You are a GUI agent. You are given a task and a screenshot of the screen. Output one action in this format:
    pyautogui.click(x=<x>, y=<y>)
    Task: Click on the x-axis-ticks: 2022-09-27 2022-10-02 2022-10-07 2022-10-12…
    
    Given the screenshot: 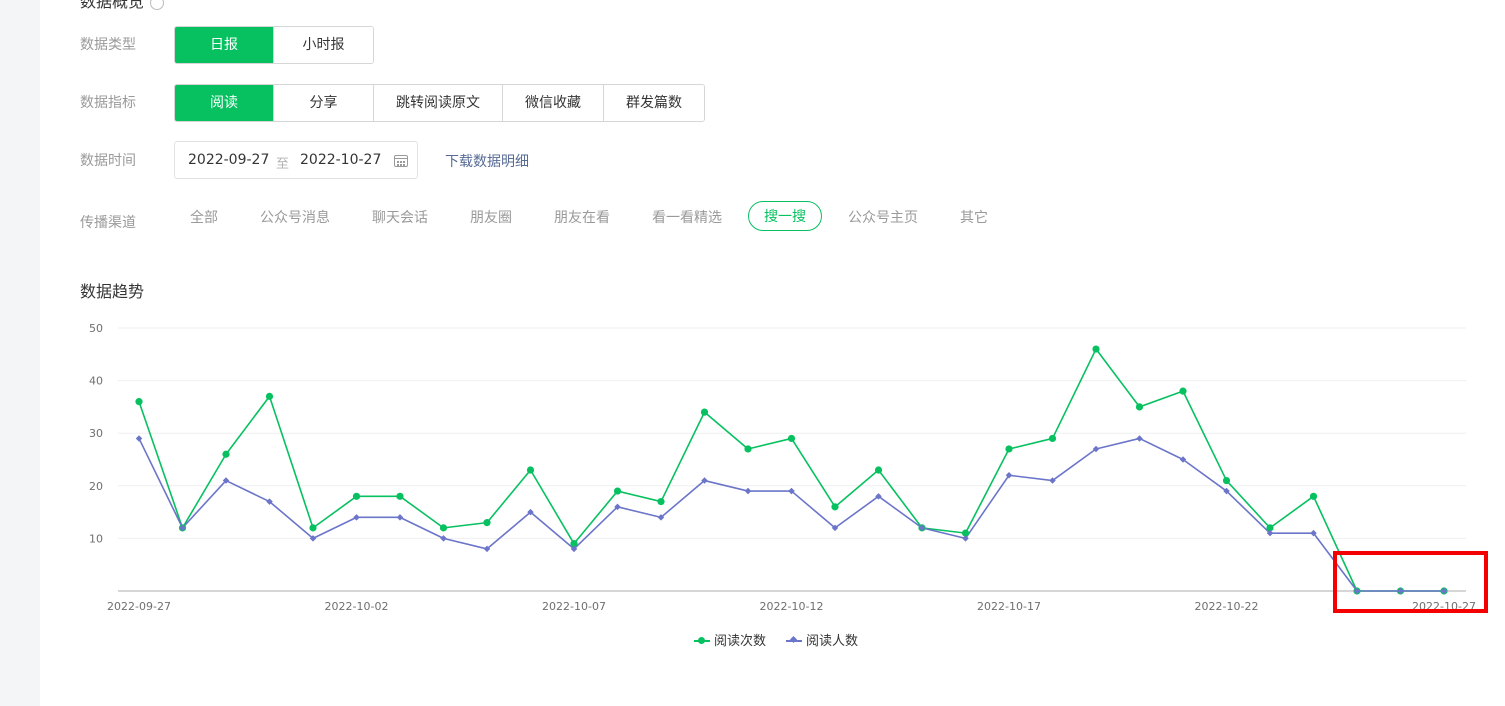 What is the action you would take?
    pyautogui.click(x=791, y=606)
    